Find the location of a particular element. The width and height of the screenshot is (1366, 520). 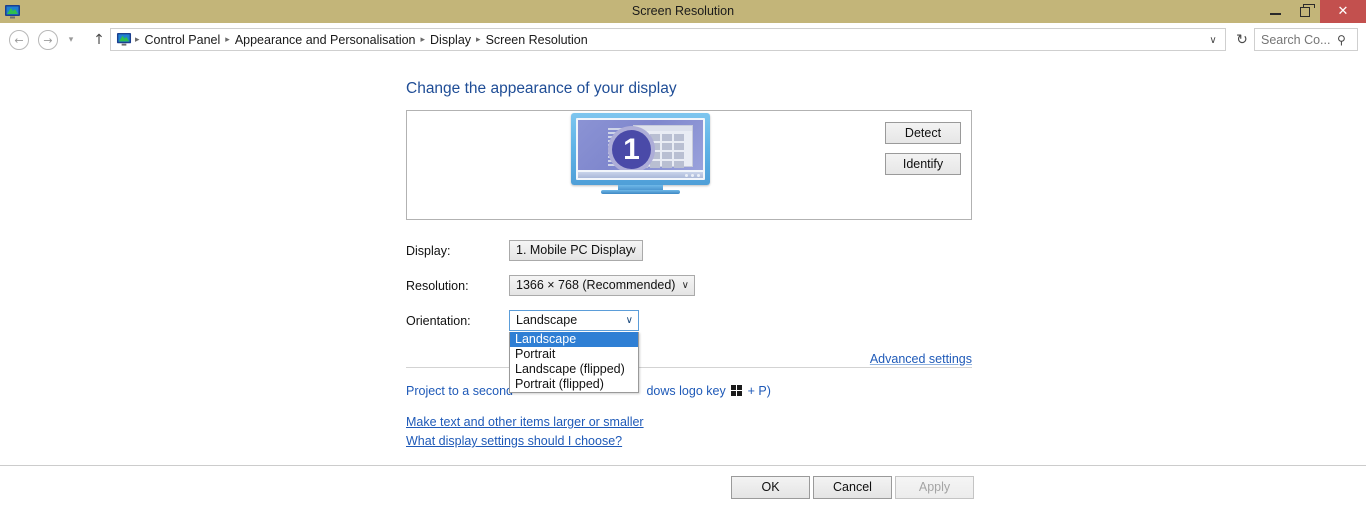

search-box: ⚲ is located at coordinates (1306, 39).